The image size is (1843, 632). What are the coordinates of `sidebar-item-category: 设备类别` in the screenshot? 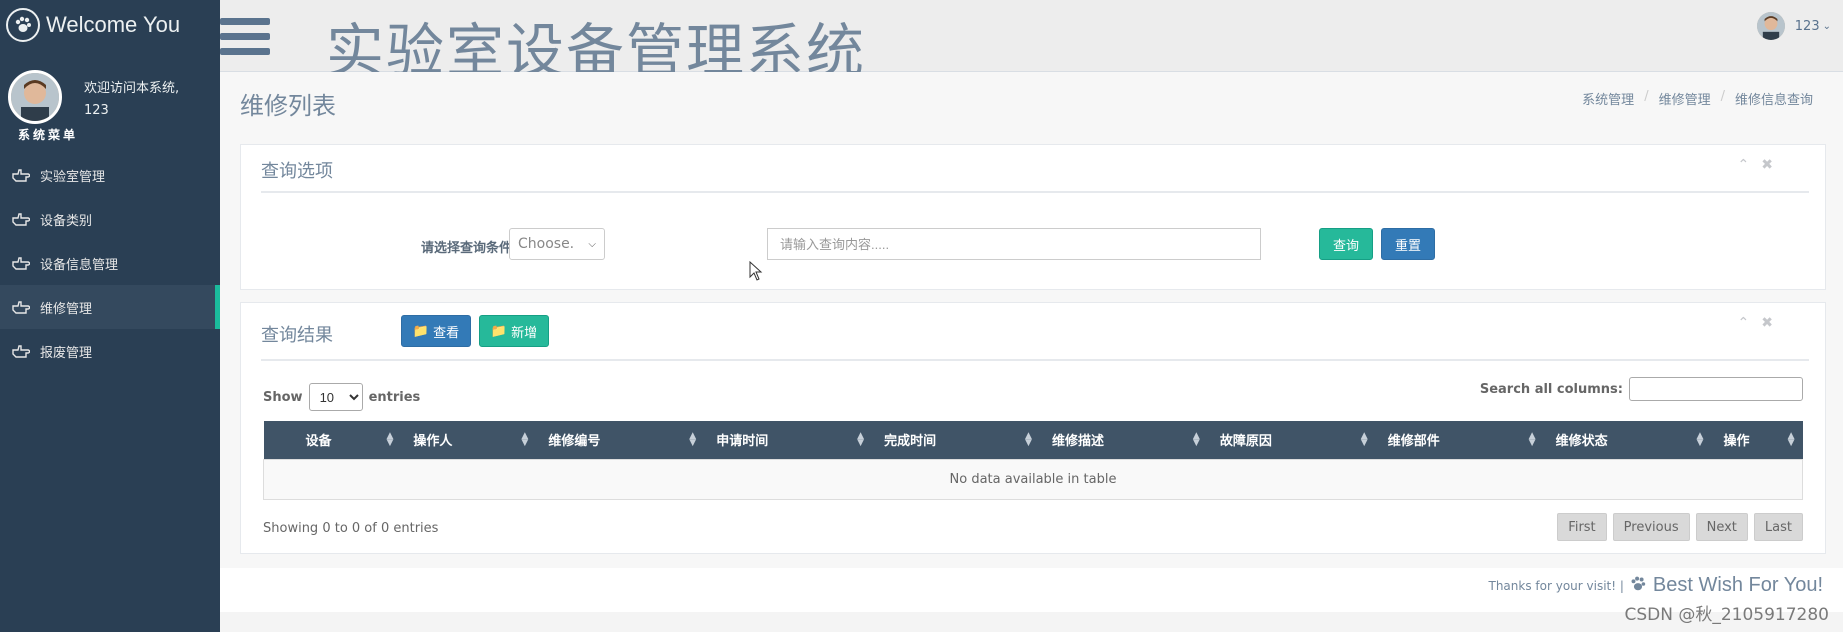 It's located at (110, 219).